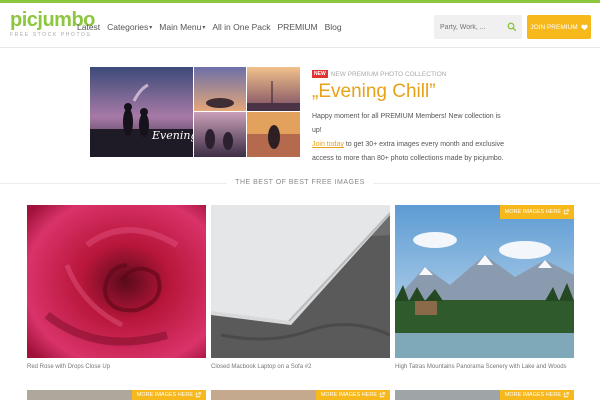 The image size is (600, 400). What do you see at coordinates (300, 395) in the screenshot?
I see `photo-card-row2-2: MORE IMAGES HERE` at bounding box center [300, 395].